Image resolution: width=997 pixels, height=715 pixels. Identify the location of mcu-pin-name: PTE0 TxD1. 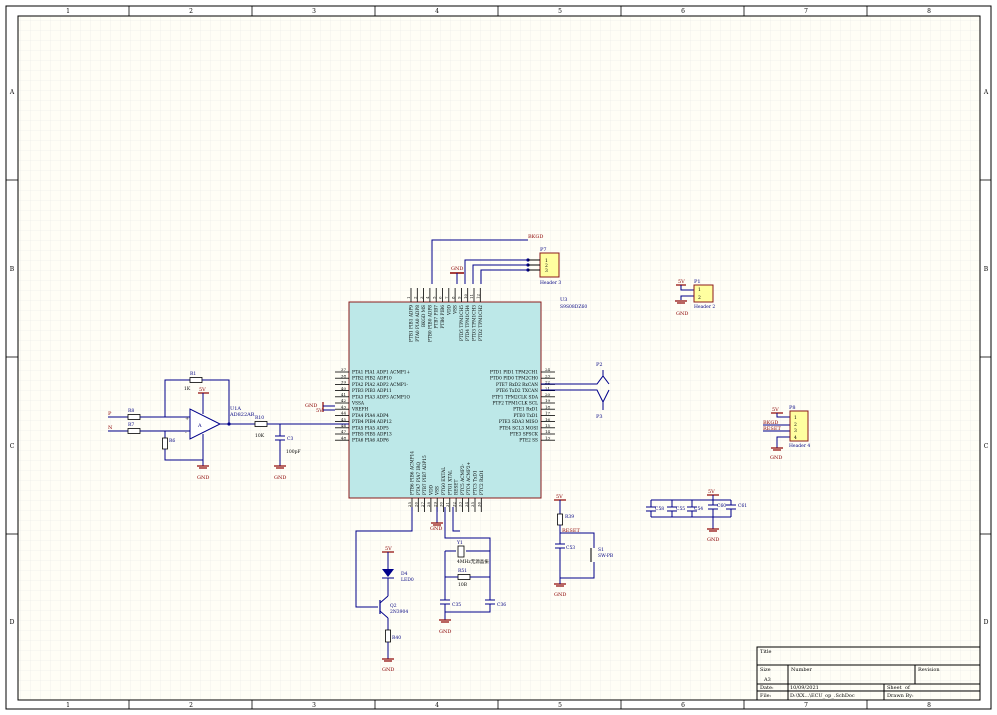
(526, 416).